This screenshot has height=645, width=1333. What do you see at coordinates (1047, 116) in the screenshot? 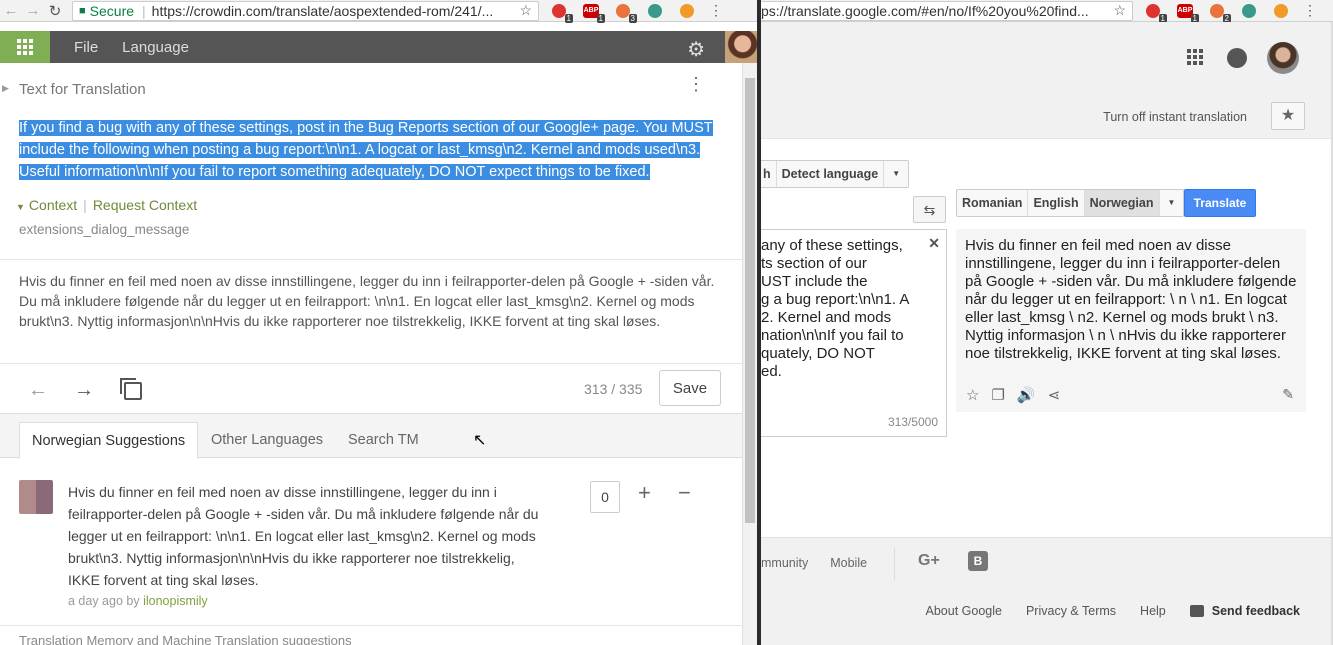
I see `translate-toolbar: Turn off instant translation ★` at bounding box center [1047, 116].